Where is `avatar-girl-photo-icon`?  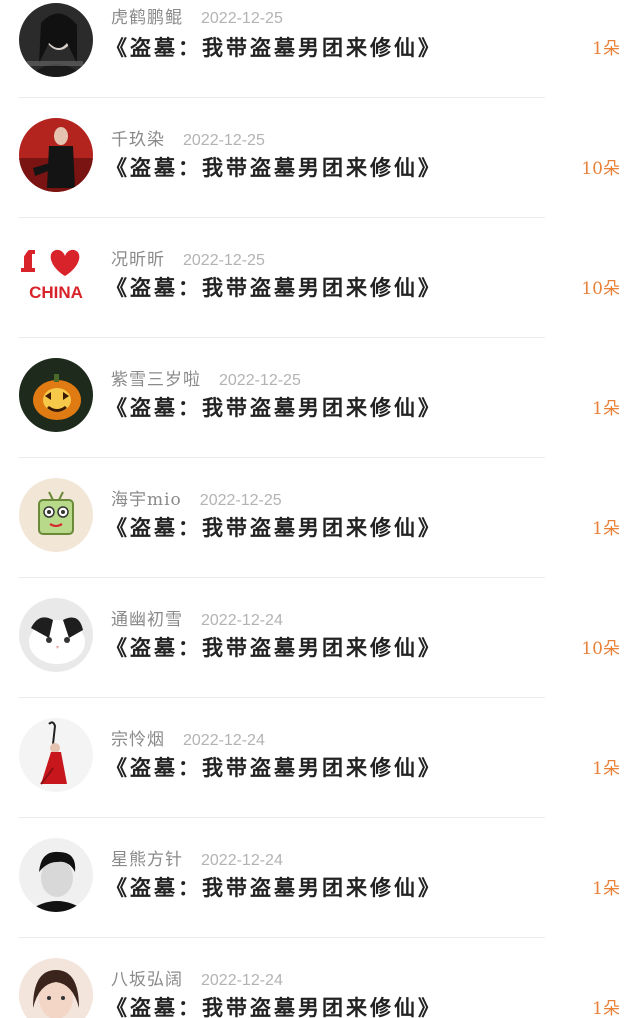 avatar-girl-photo-icon is located at coordinates (56, 988).